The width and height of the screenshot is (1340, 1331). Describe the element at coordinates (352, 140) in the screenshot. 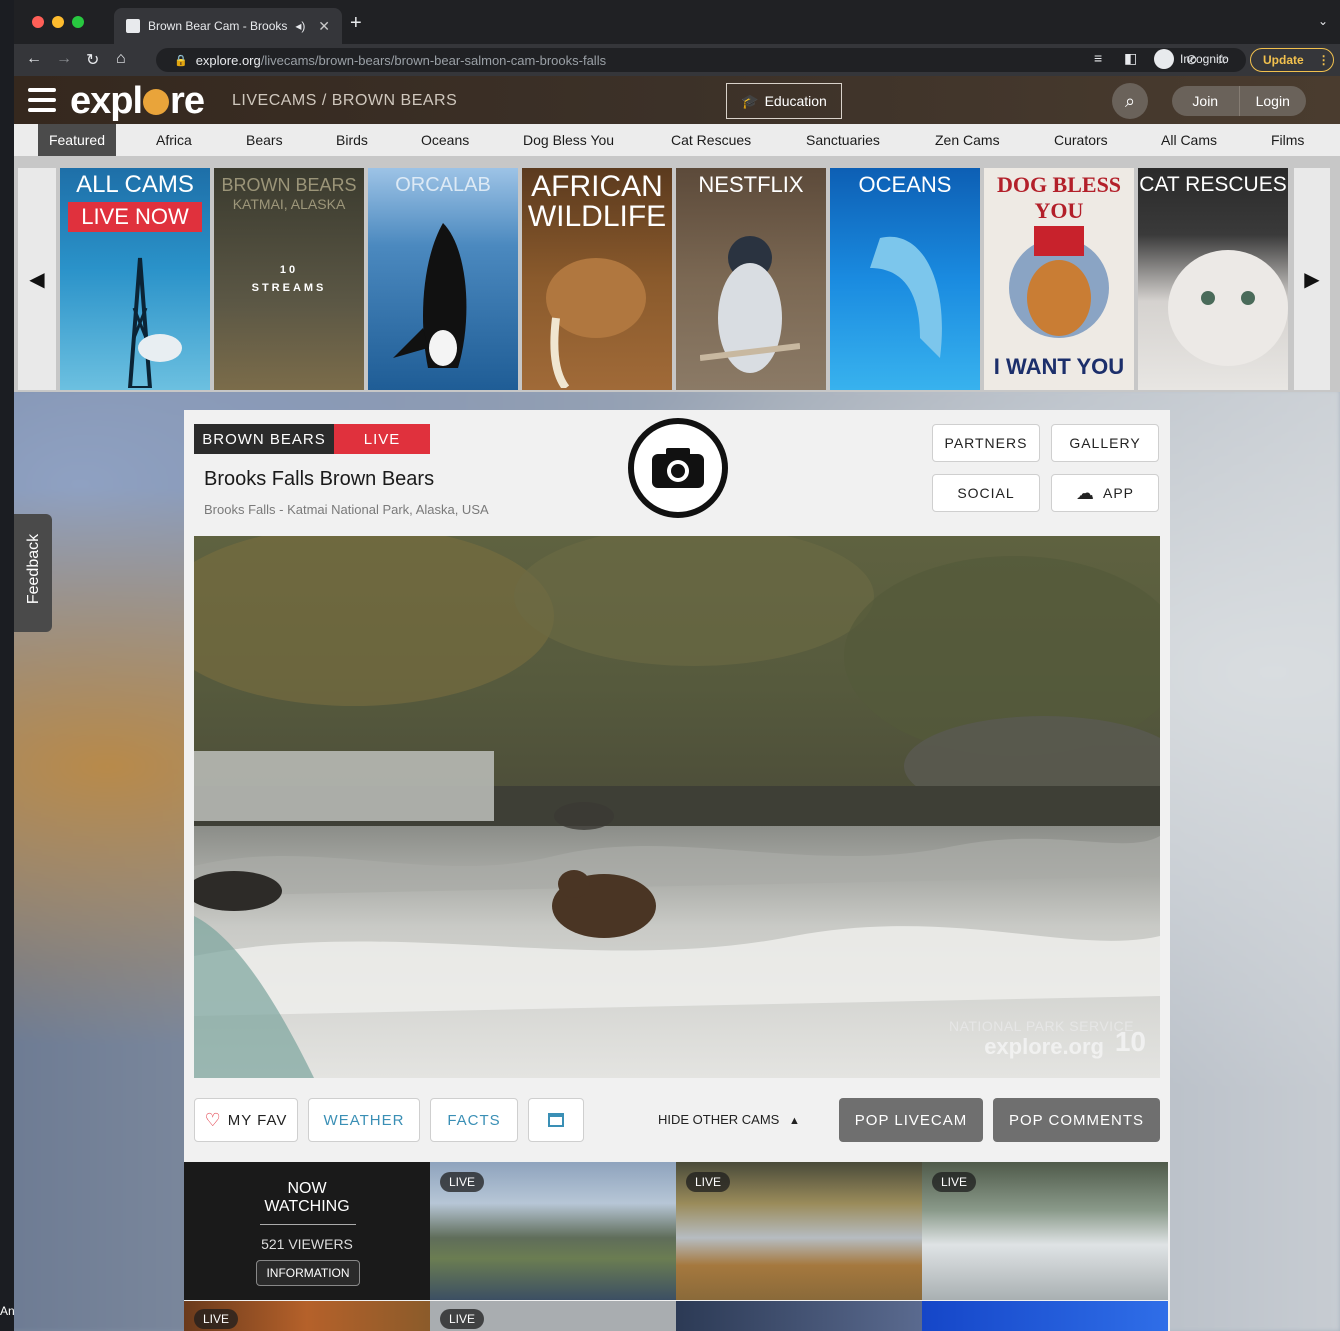

I see `nav-item-birds: Birds` at that location.